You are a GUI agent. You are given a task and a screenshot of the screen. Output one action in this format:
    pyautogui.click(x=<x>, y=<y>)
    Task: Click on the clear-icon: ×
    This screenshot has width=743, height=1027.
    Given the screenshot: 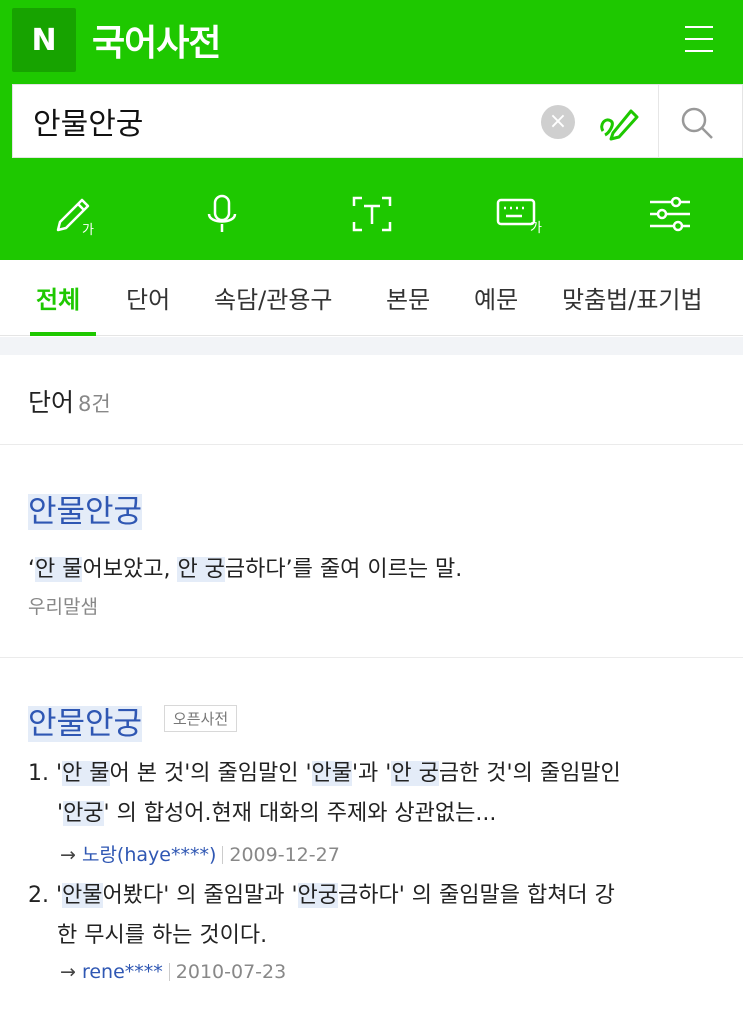 What is the action you would take?
    pyautogui.click(x=558, y=122)
    